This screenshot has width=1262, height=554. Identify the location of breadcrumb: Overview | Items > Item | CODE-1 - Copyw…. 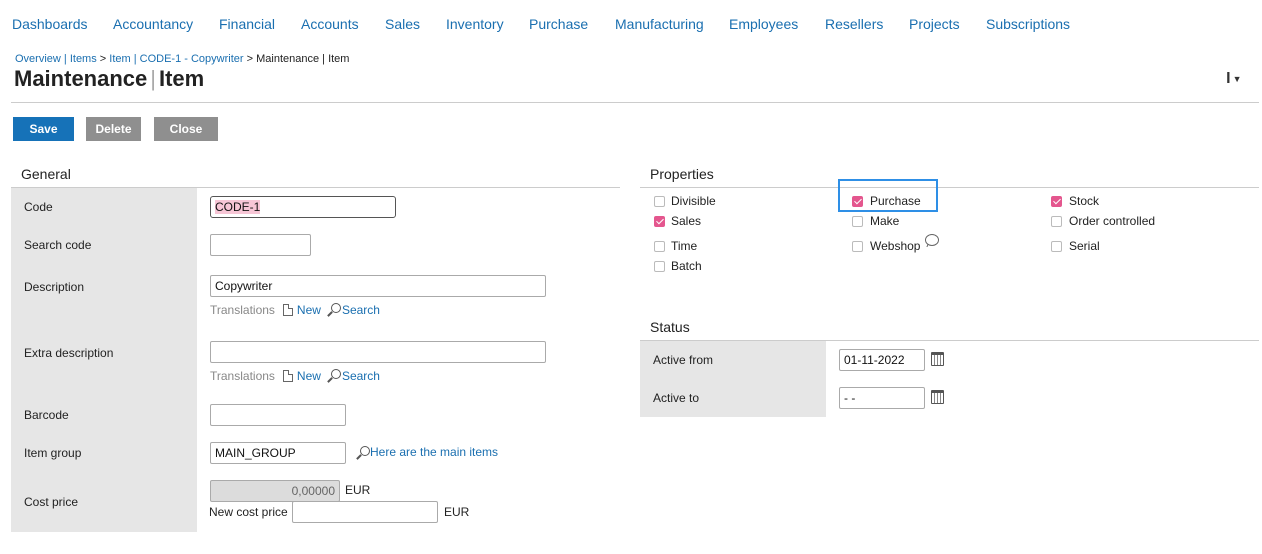
(182, 59).